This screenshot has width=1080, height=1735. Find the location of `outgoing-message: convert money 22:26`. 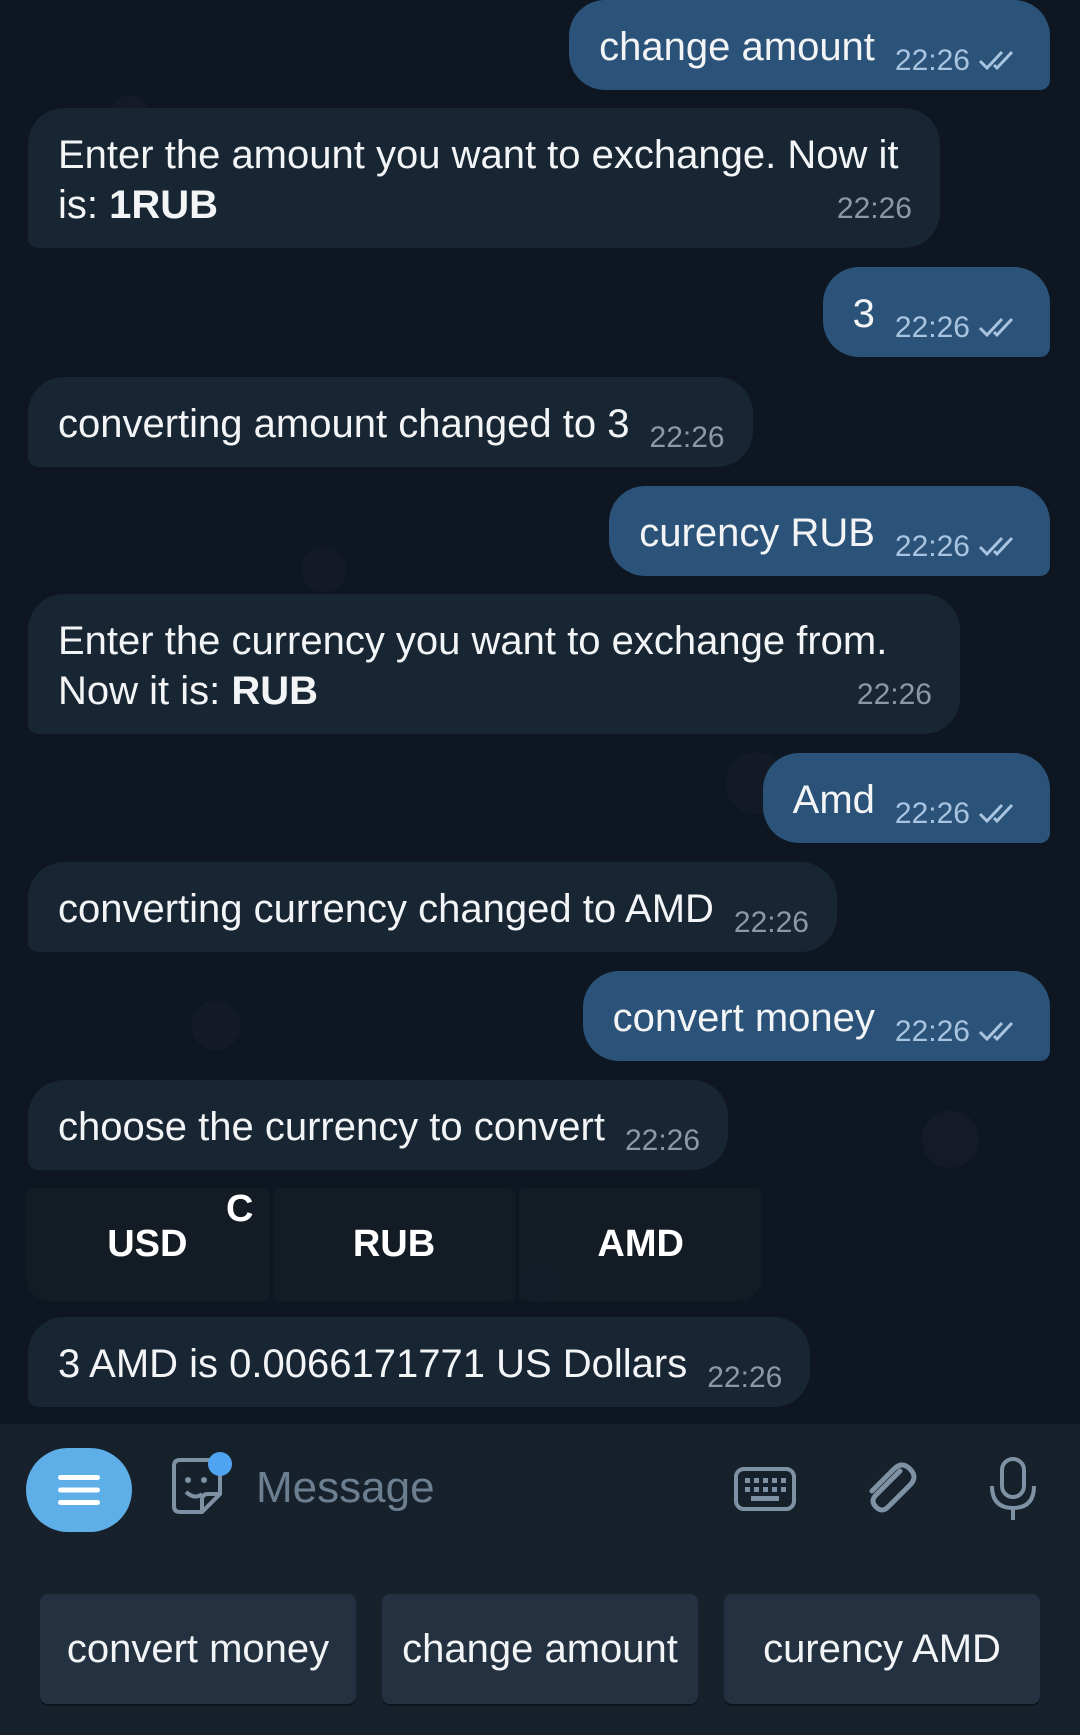

outgoing-message: convert money 22:26 is located at coordinates (816, 1016).